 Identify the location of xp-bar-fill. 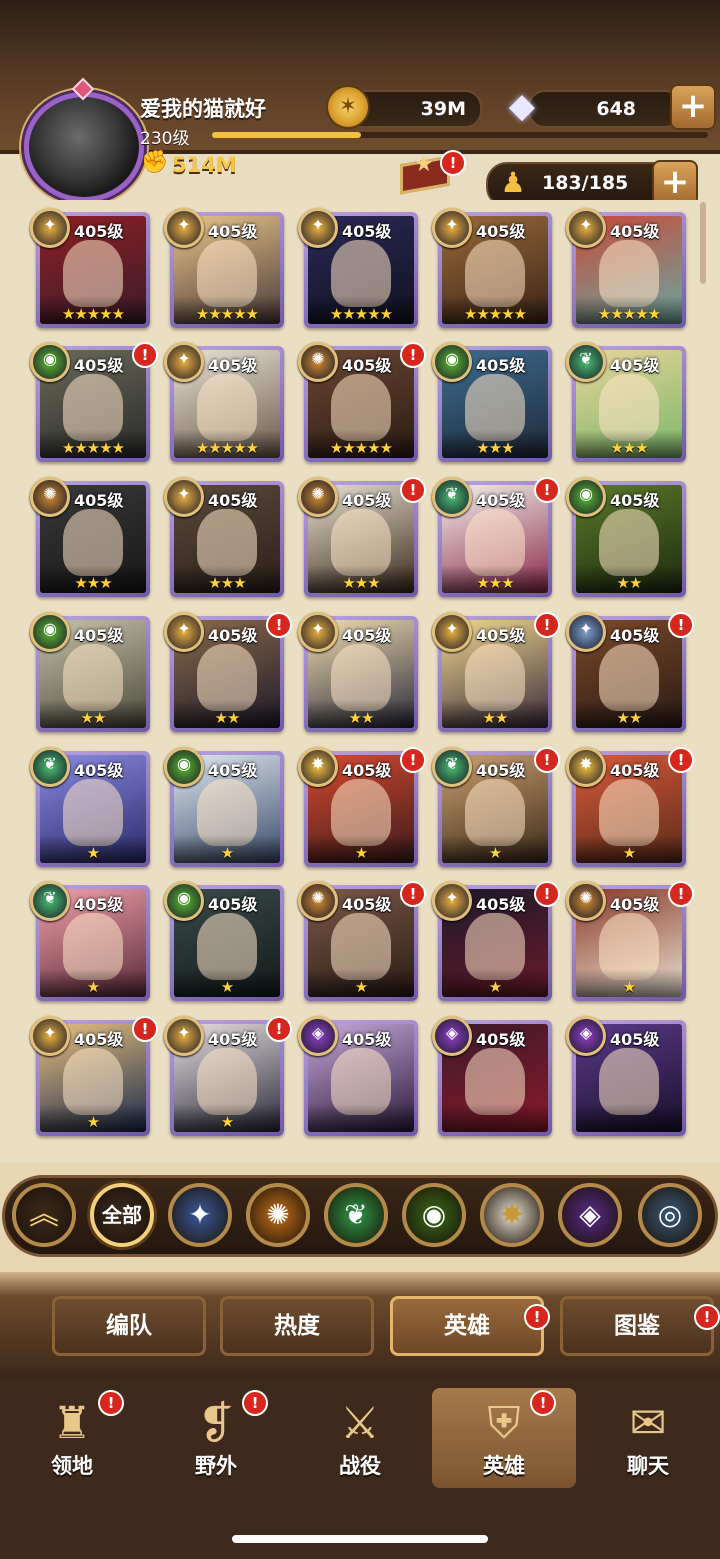
(286, 135).